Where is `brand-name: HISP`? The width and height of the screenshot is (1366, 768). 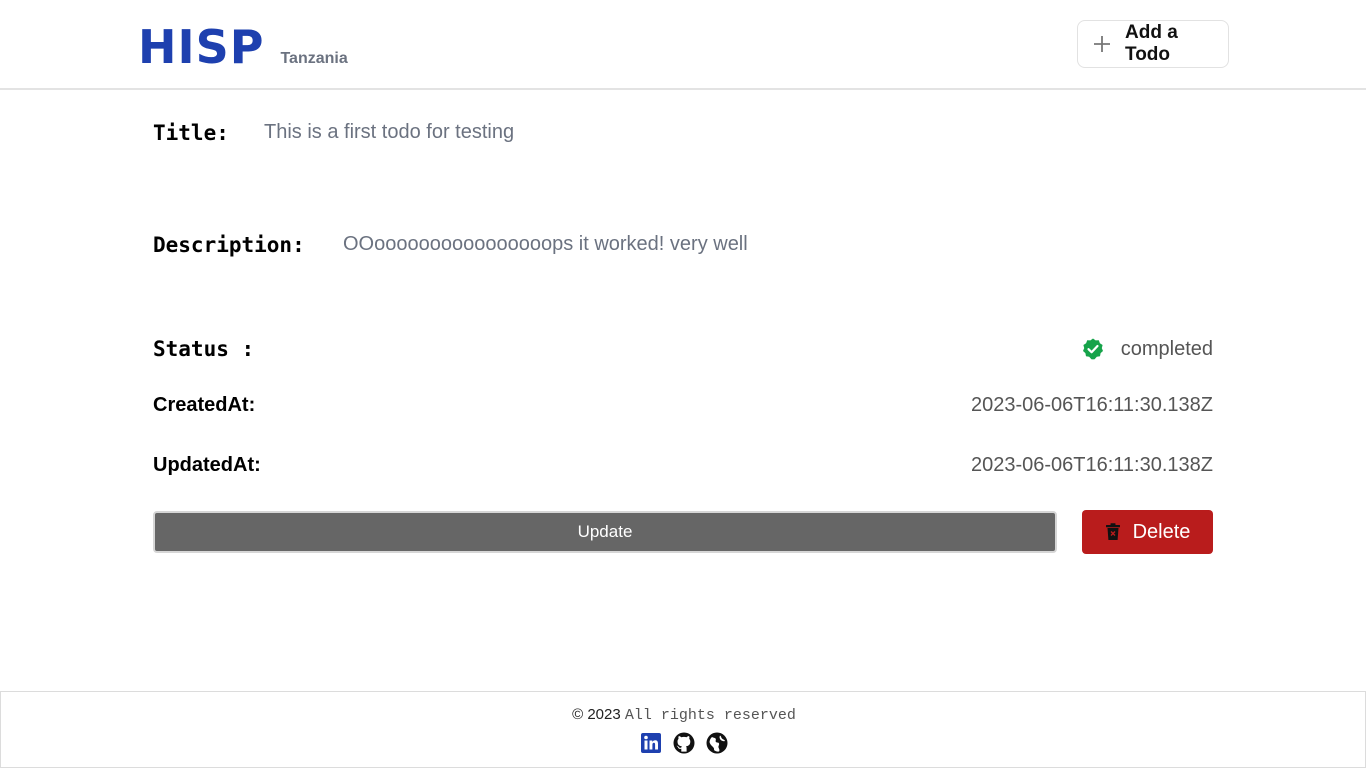
brand-name: HISP is located at coordinates (201, 47).